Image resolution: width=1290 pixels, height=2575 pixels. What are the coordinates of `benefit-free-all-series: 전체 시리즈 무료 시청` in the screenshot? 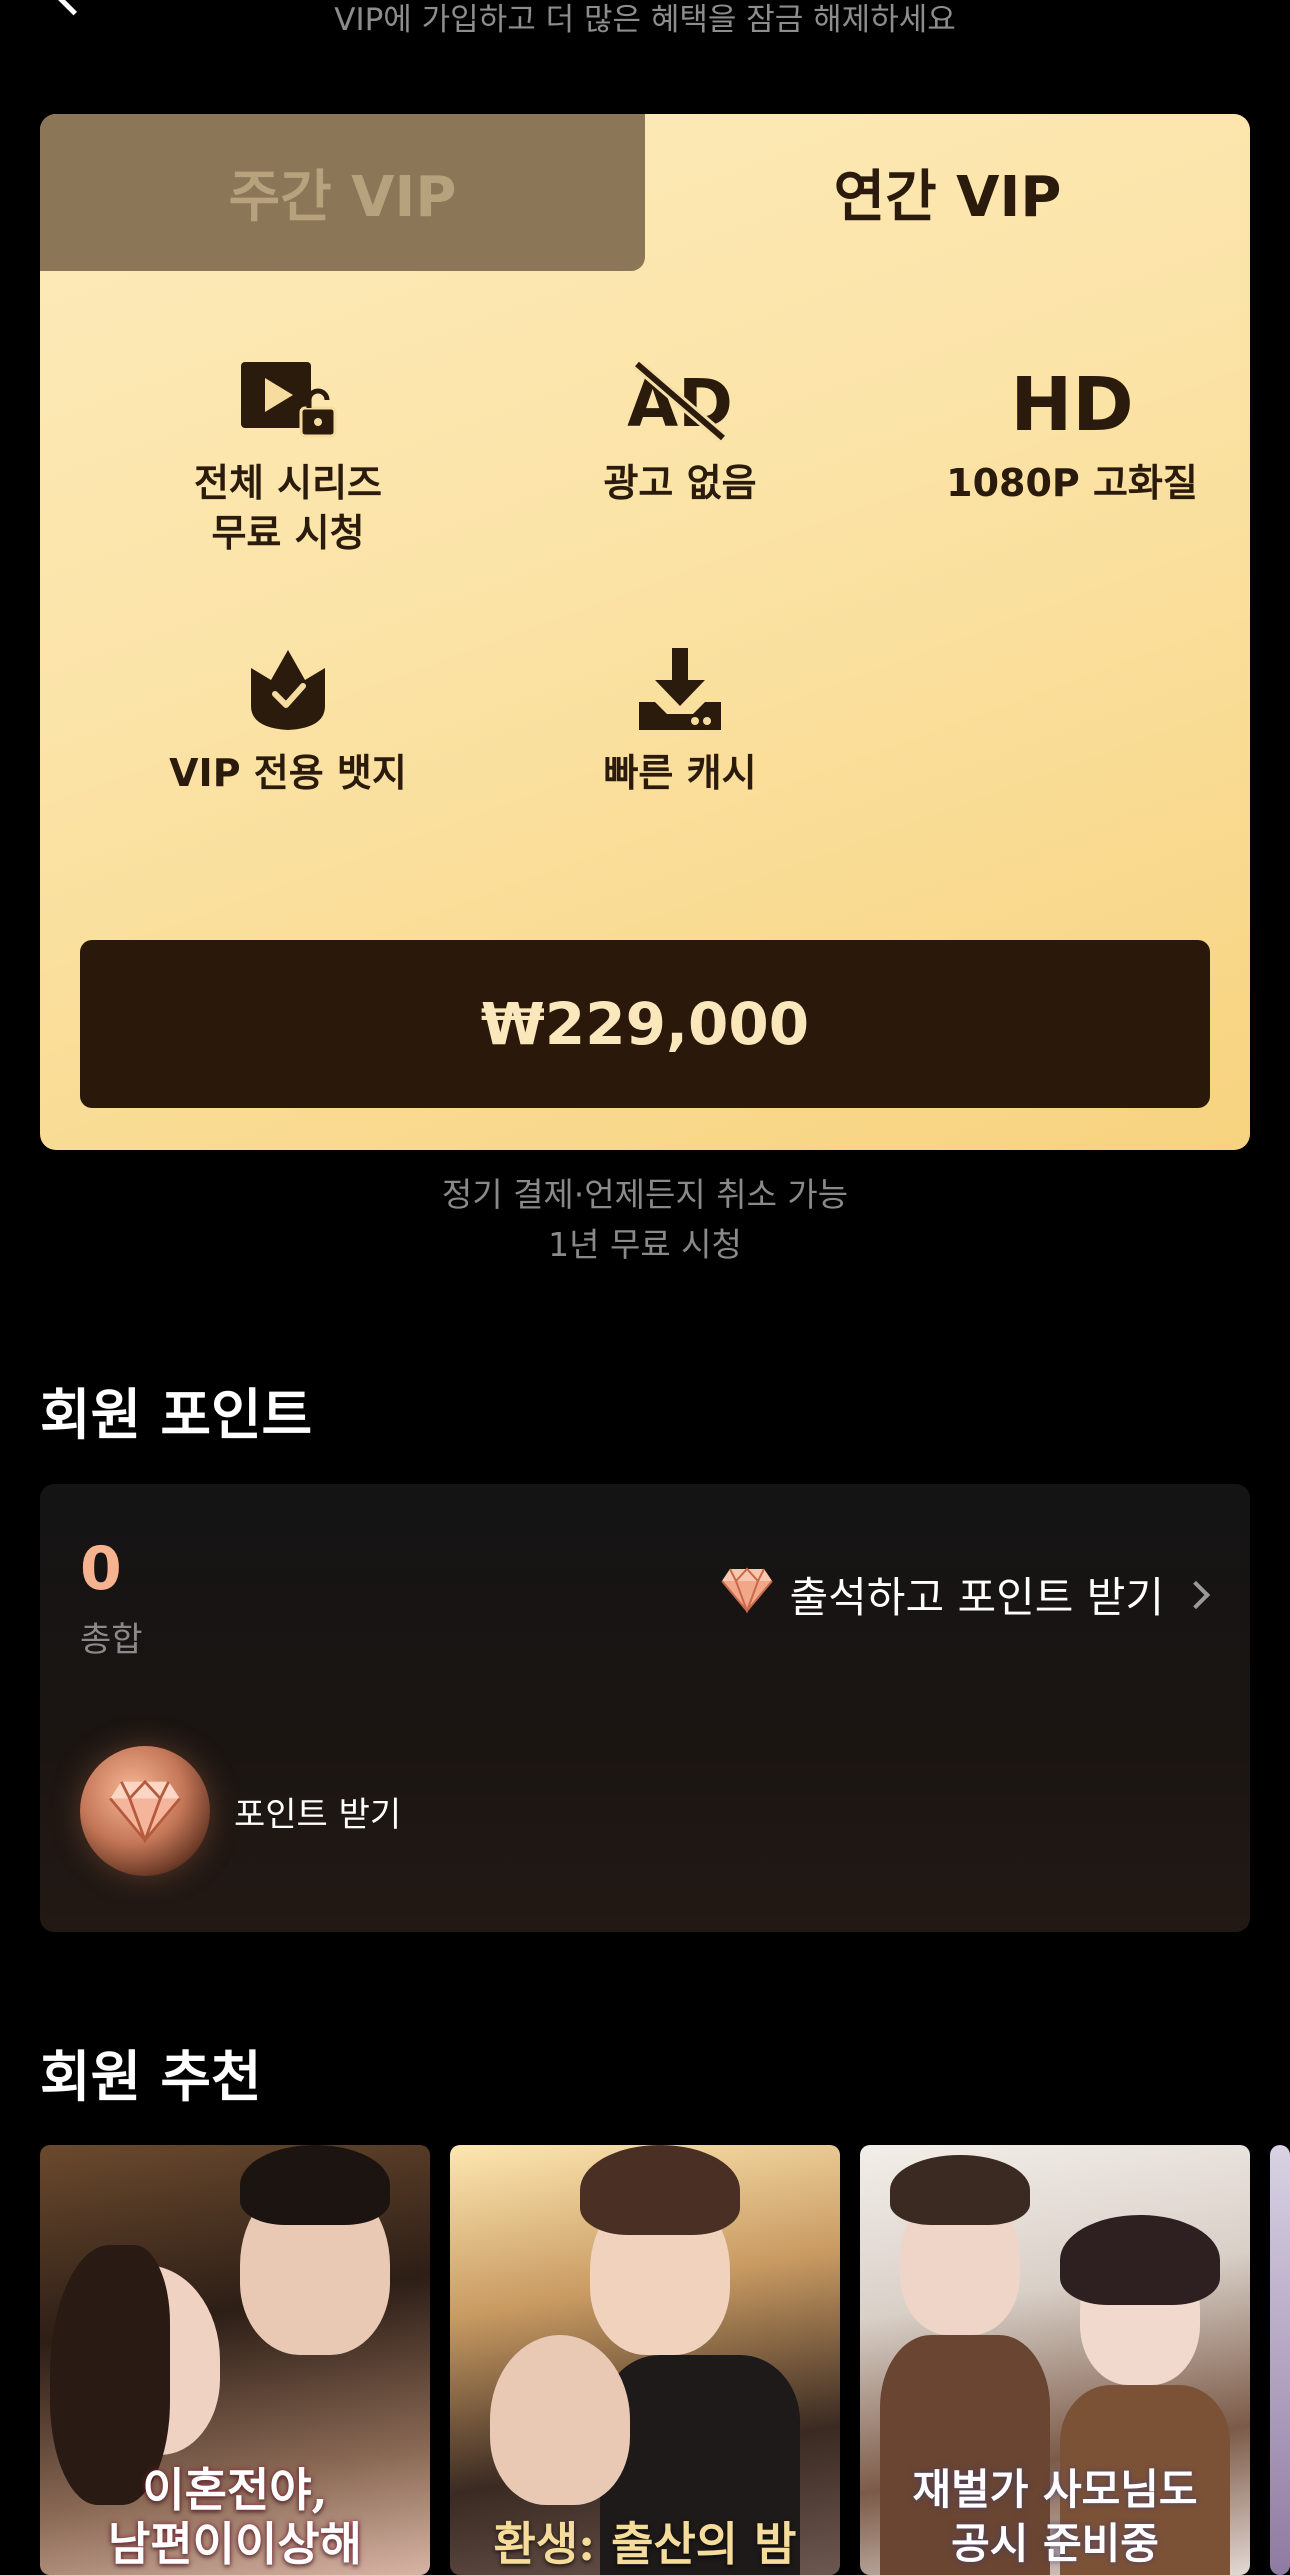 It's located at (288, 456).